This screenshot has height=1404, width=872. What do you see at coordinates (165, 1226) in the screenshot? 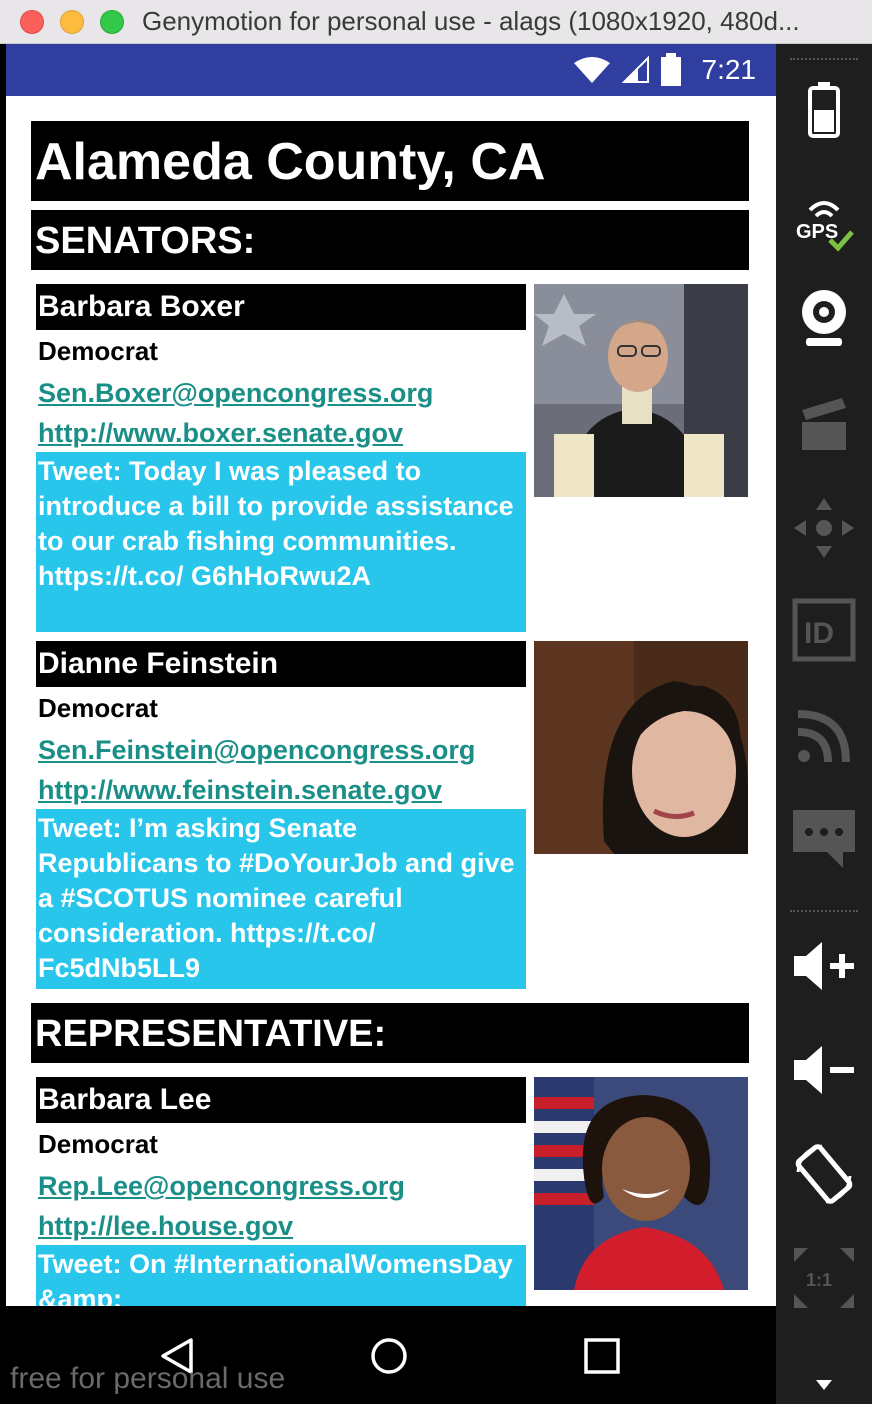
I see `official-website-link: http://lee.house.gov` at bounding box center [165, 1226].